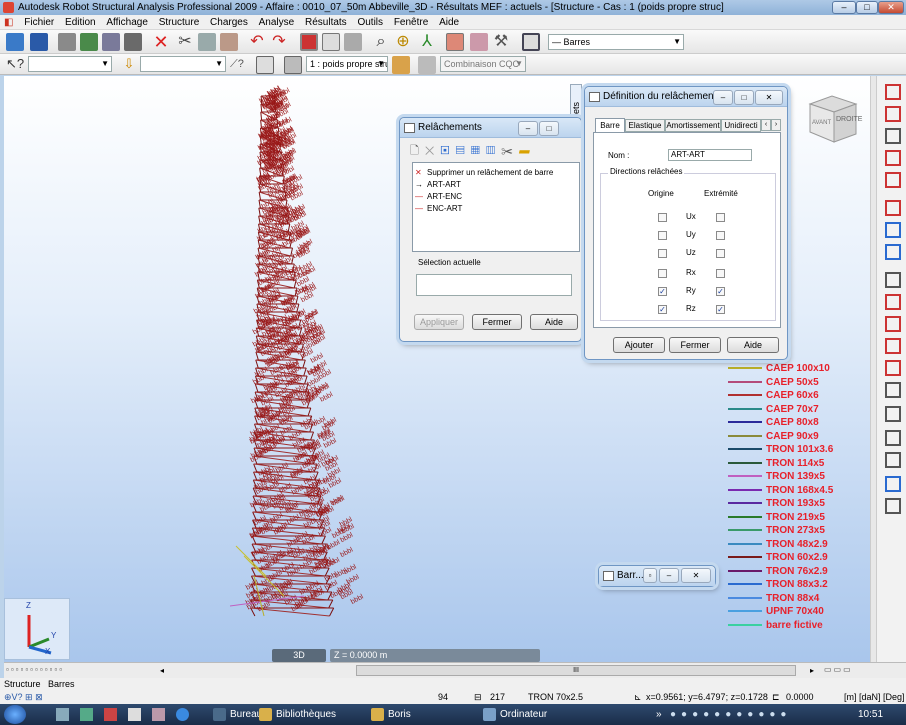  I want to click on maximize-button: □, so click(867, 7).